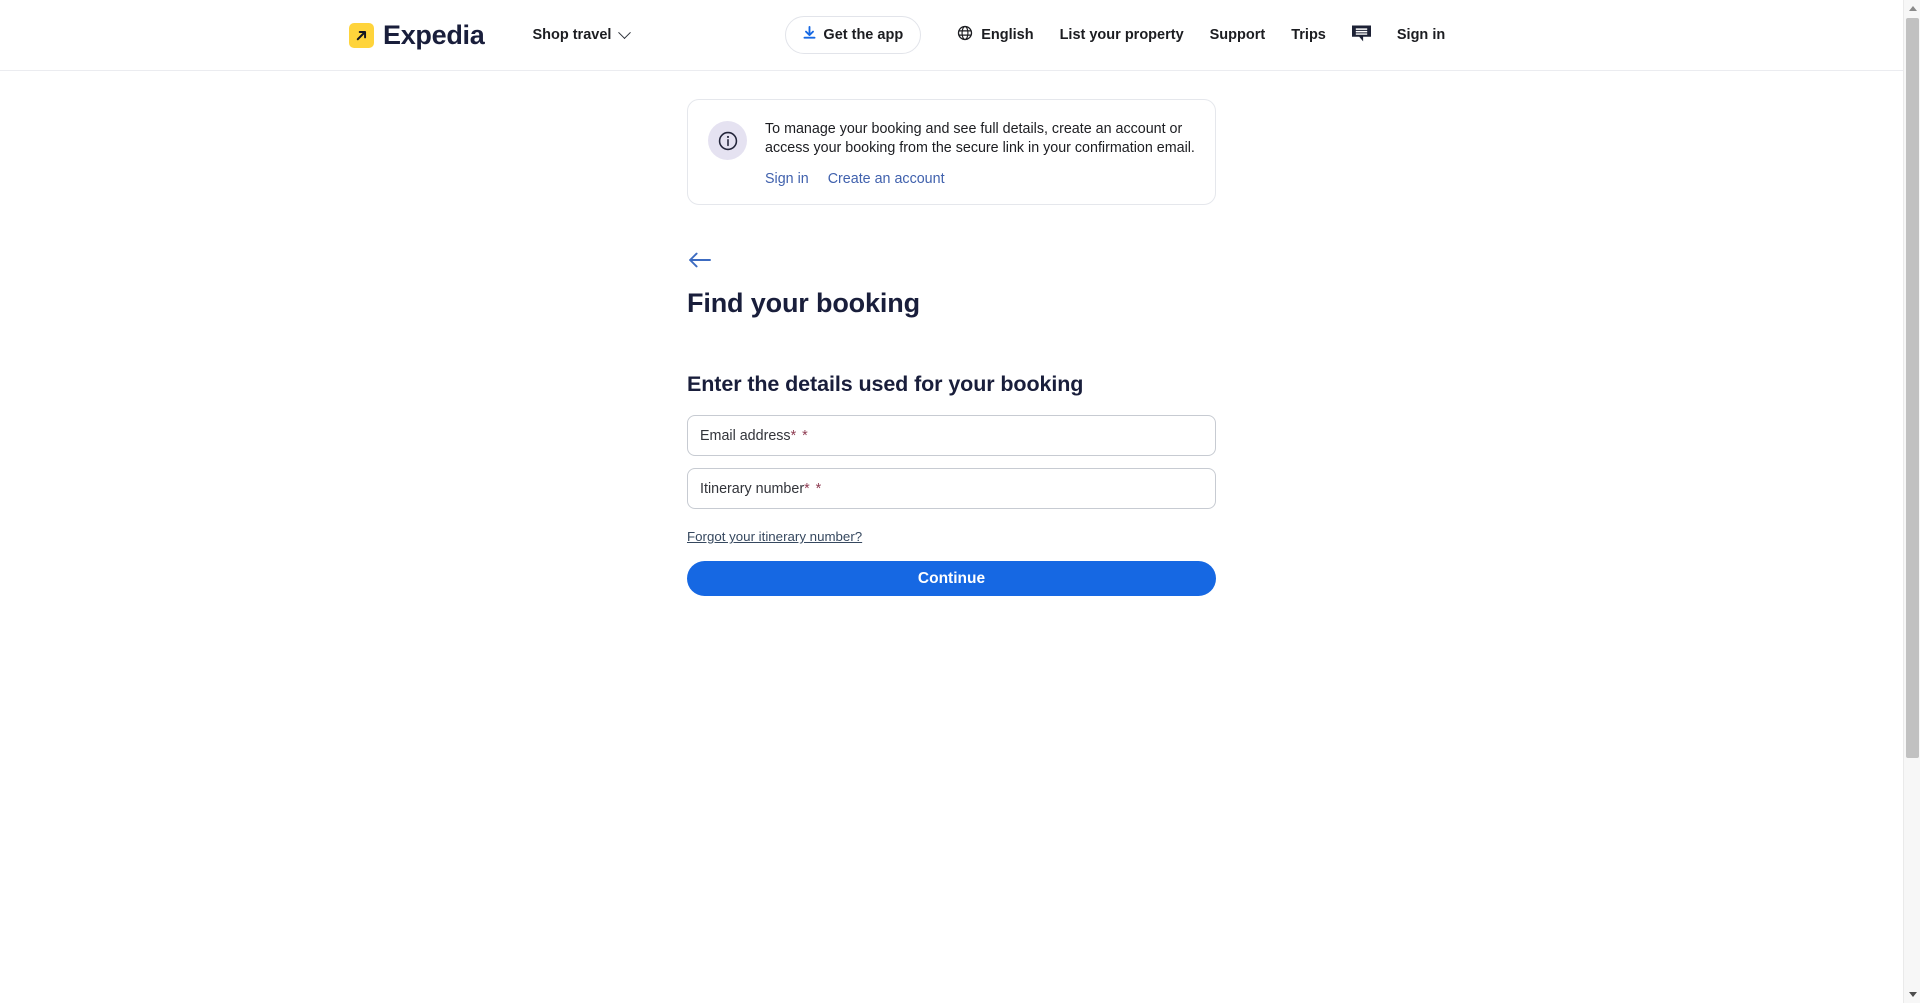  Describe the element at coordinates (886, 179) in the screenshot. I see `banner-create-account-link: Create an account` at that location.